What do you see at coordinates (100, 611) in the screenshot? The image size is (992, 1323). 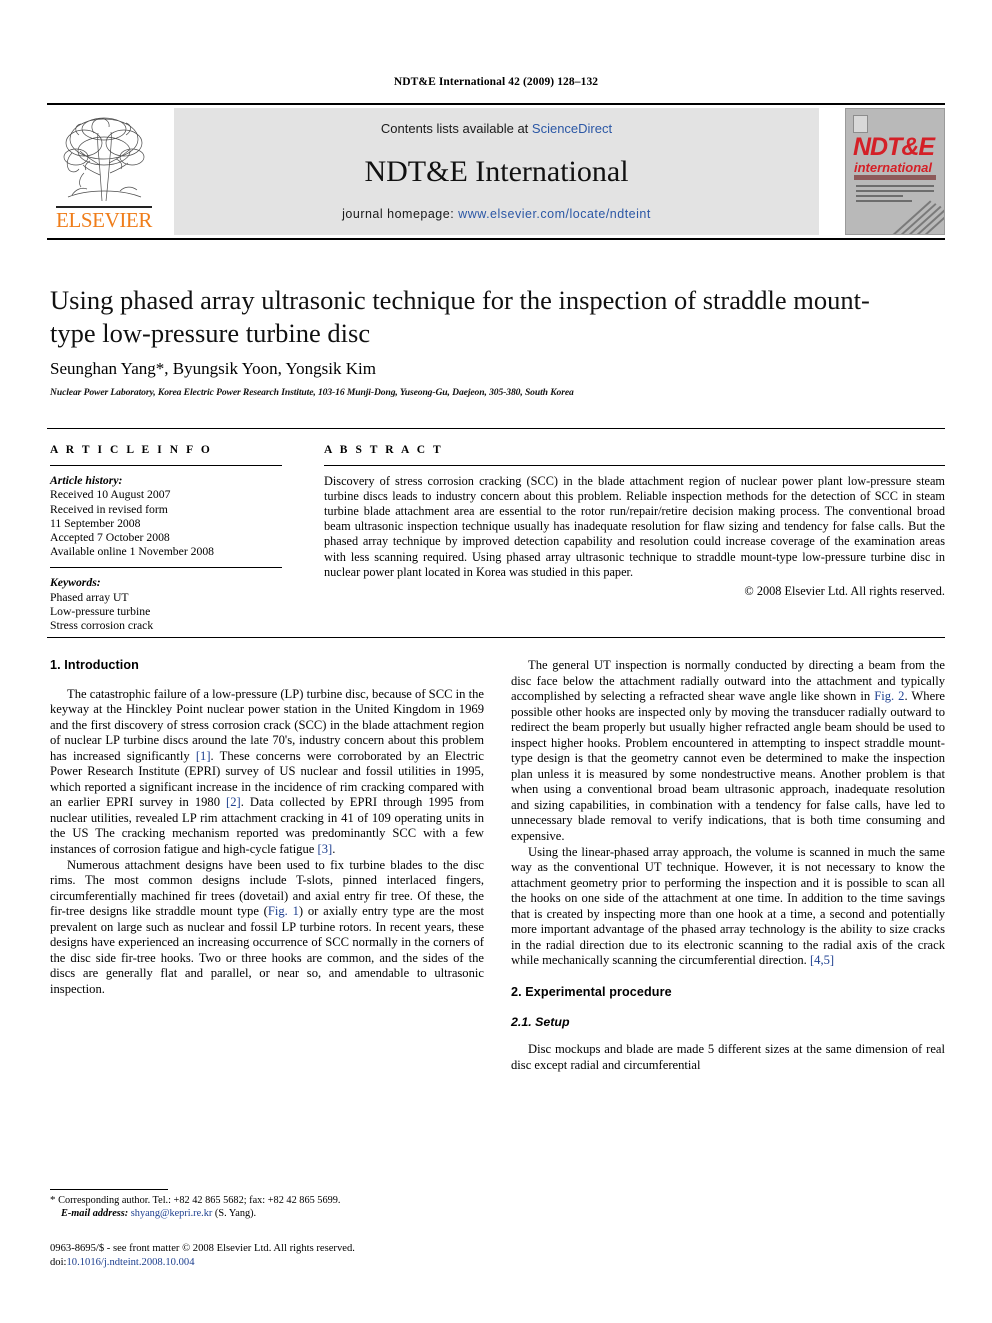 I see `keyword-item: Low-pressure turbine` at bounding box center [100, 611].